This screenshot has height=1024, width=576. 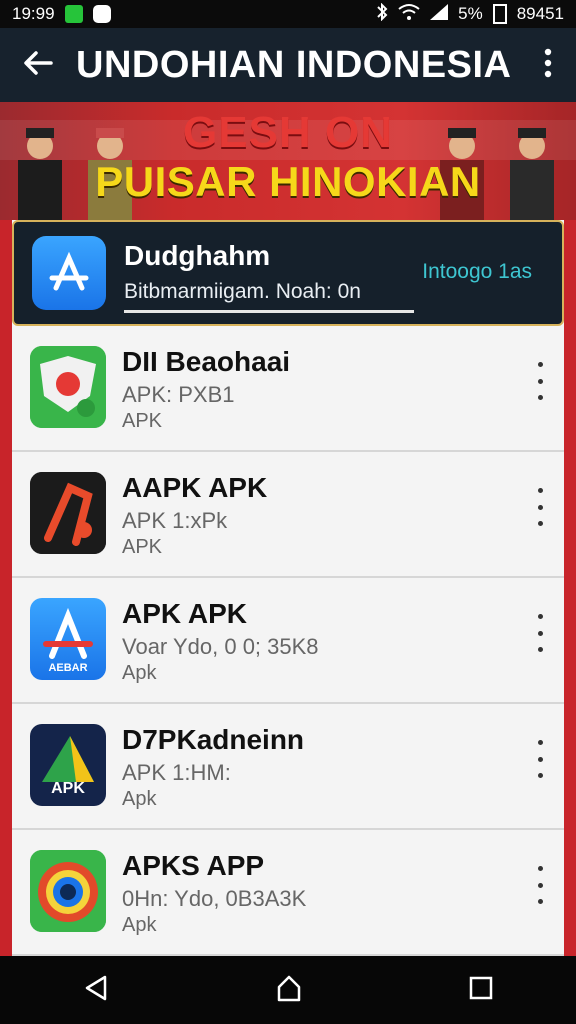 What do you see at coordinates (33, 13) in the screenshot?
I see `status-time: 19:99` at bounding box center [33, 13].